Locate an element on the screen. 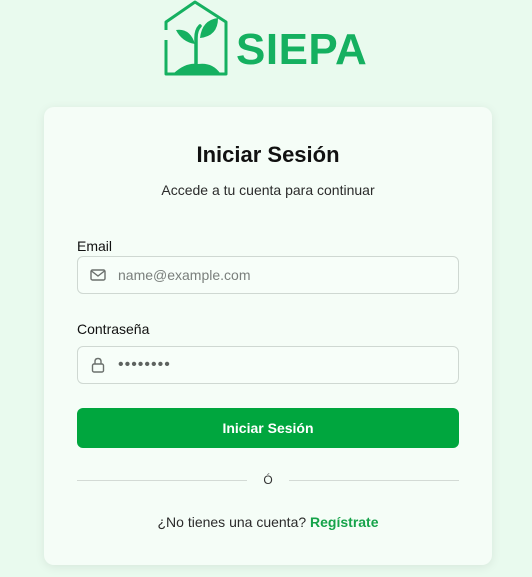 The image size is (532, 577). signup-row: ¿No tienes una cuenta? Regístrate is located at coordinates (268, 522).